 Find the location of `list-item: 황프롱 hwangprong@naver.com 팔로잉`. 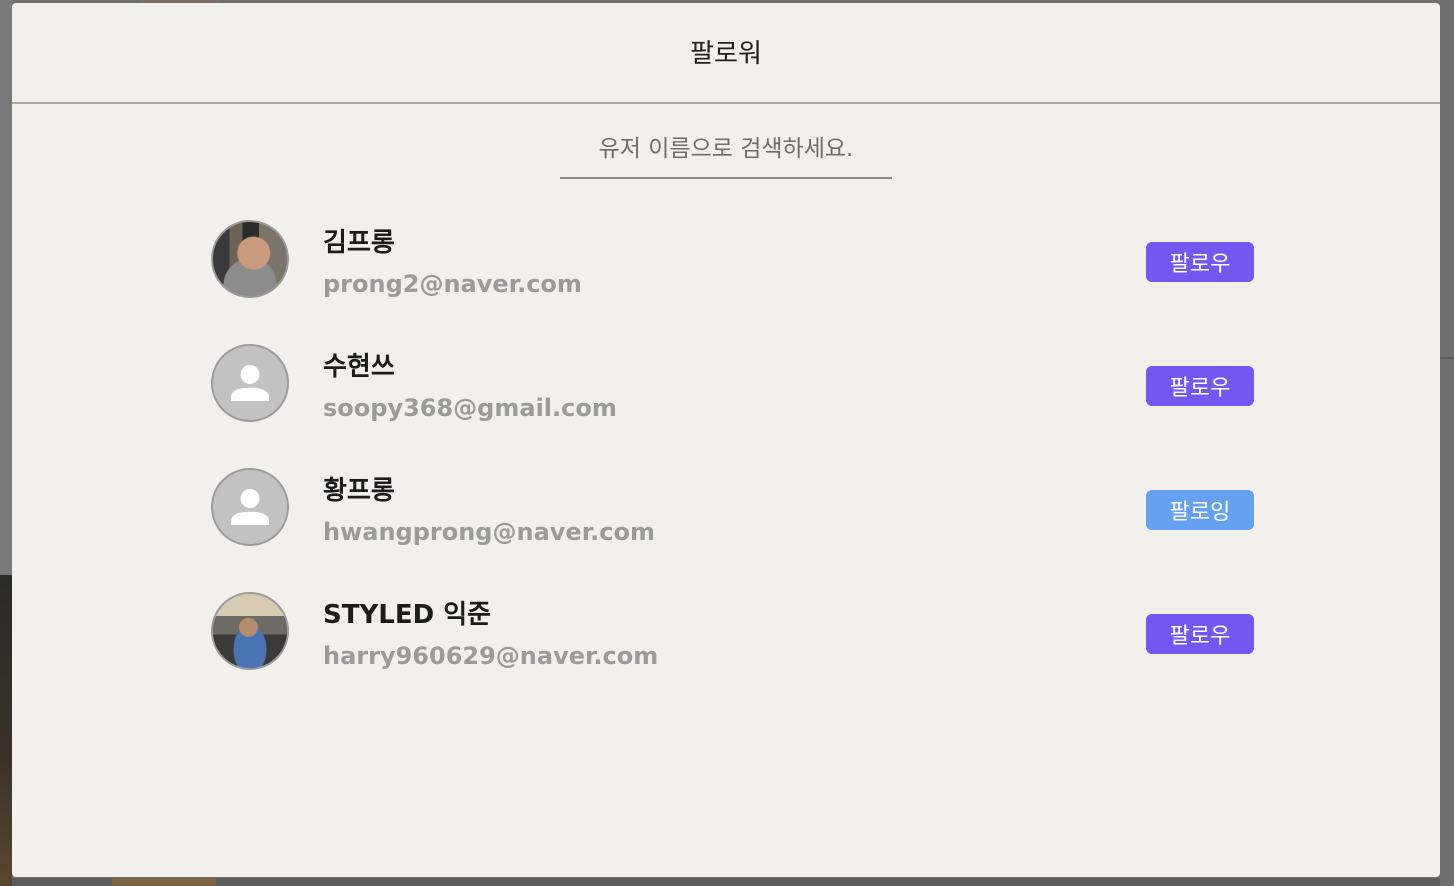

list-item: 황프롱 hwangprong@naver.com 팔로잉 is located at coordinates (732, 528).